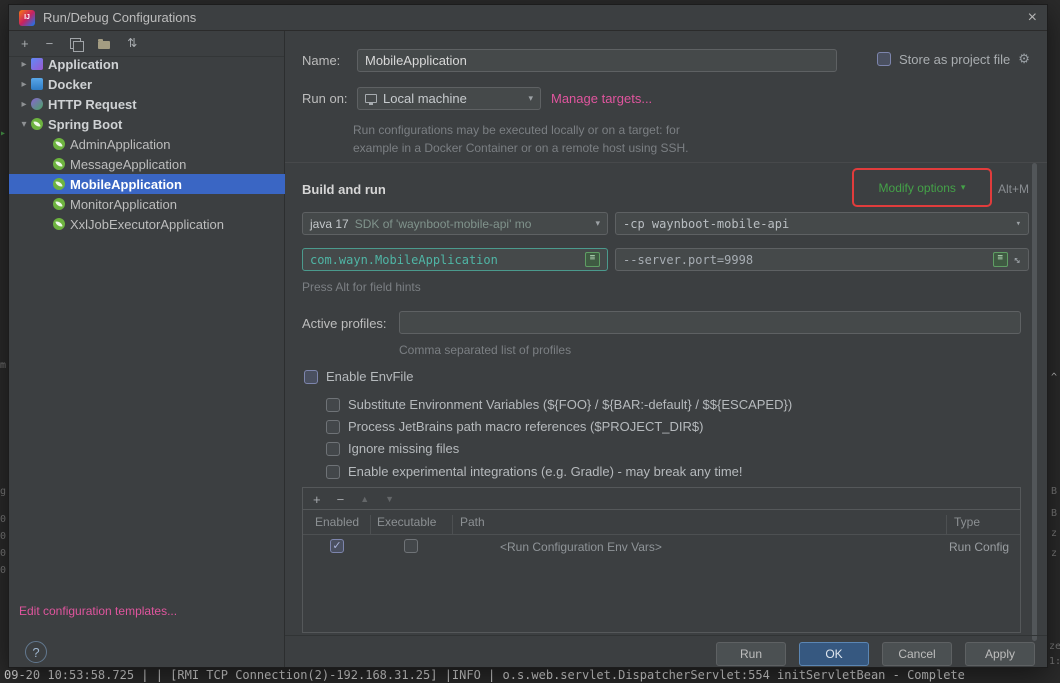 The width and height of the screenshot is (1060, 683). What do you see at coordinates (1000, 654) in the screenshot?
I see `apply-button: Apply` at bounding box center [1000, 654].